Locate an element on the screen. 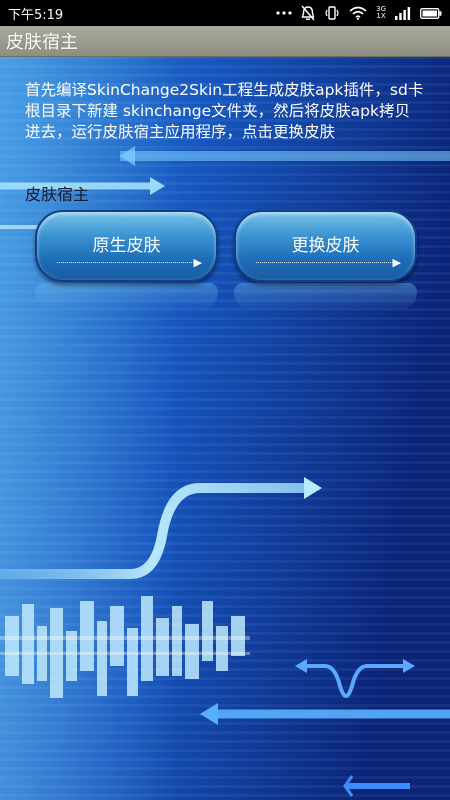 The image size is (450, 800). skin-host-label: 皮肤宿主 is located at coordinates (57, 194).